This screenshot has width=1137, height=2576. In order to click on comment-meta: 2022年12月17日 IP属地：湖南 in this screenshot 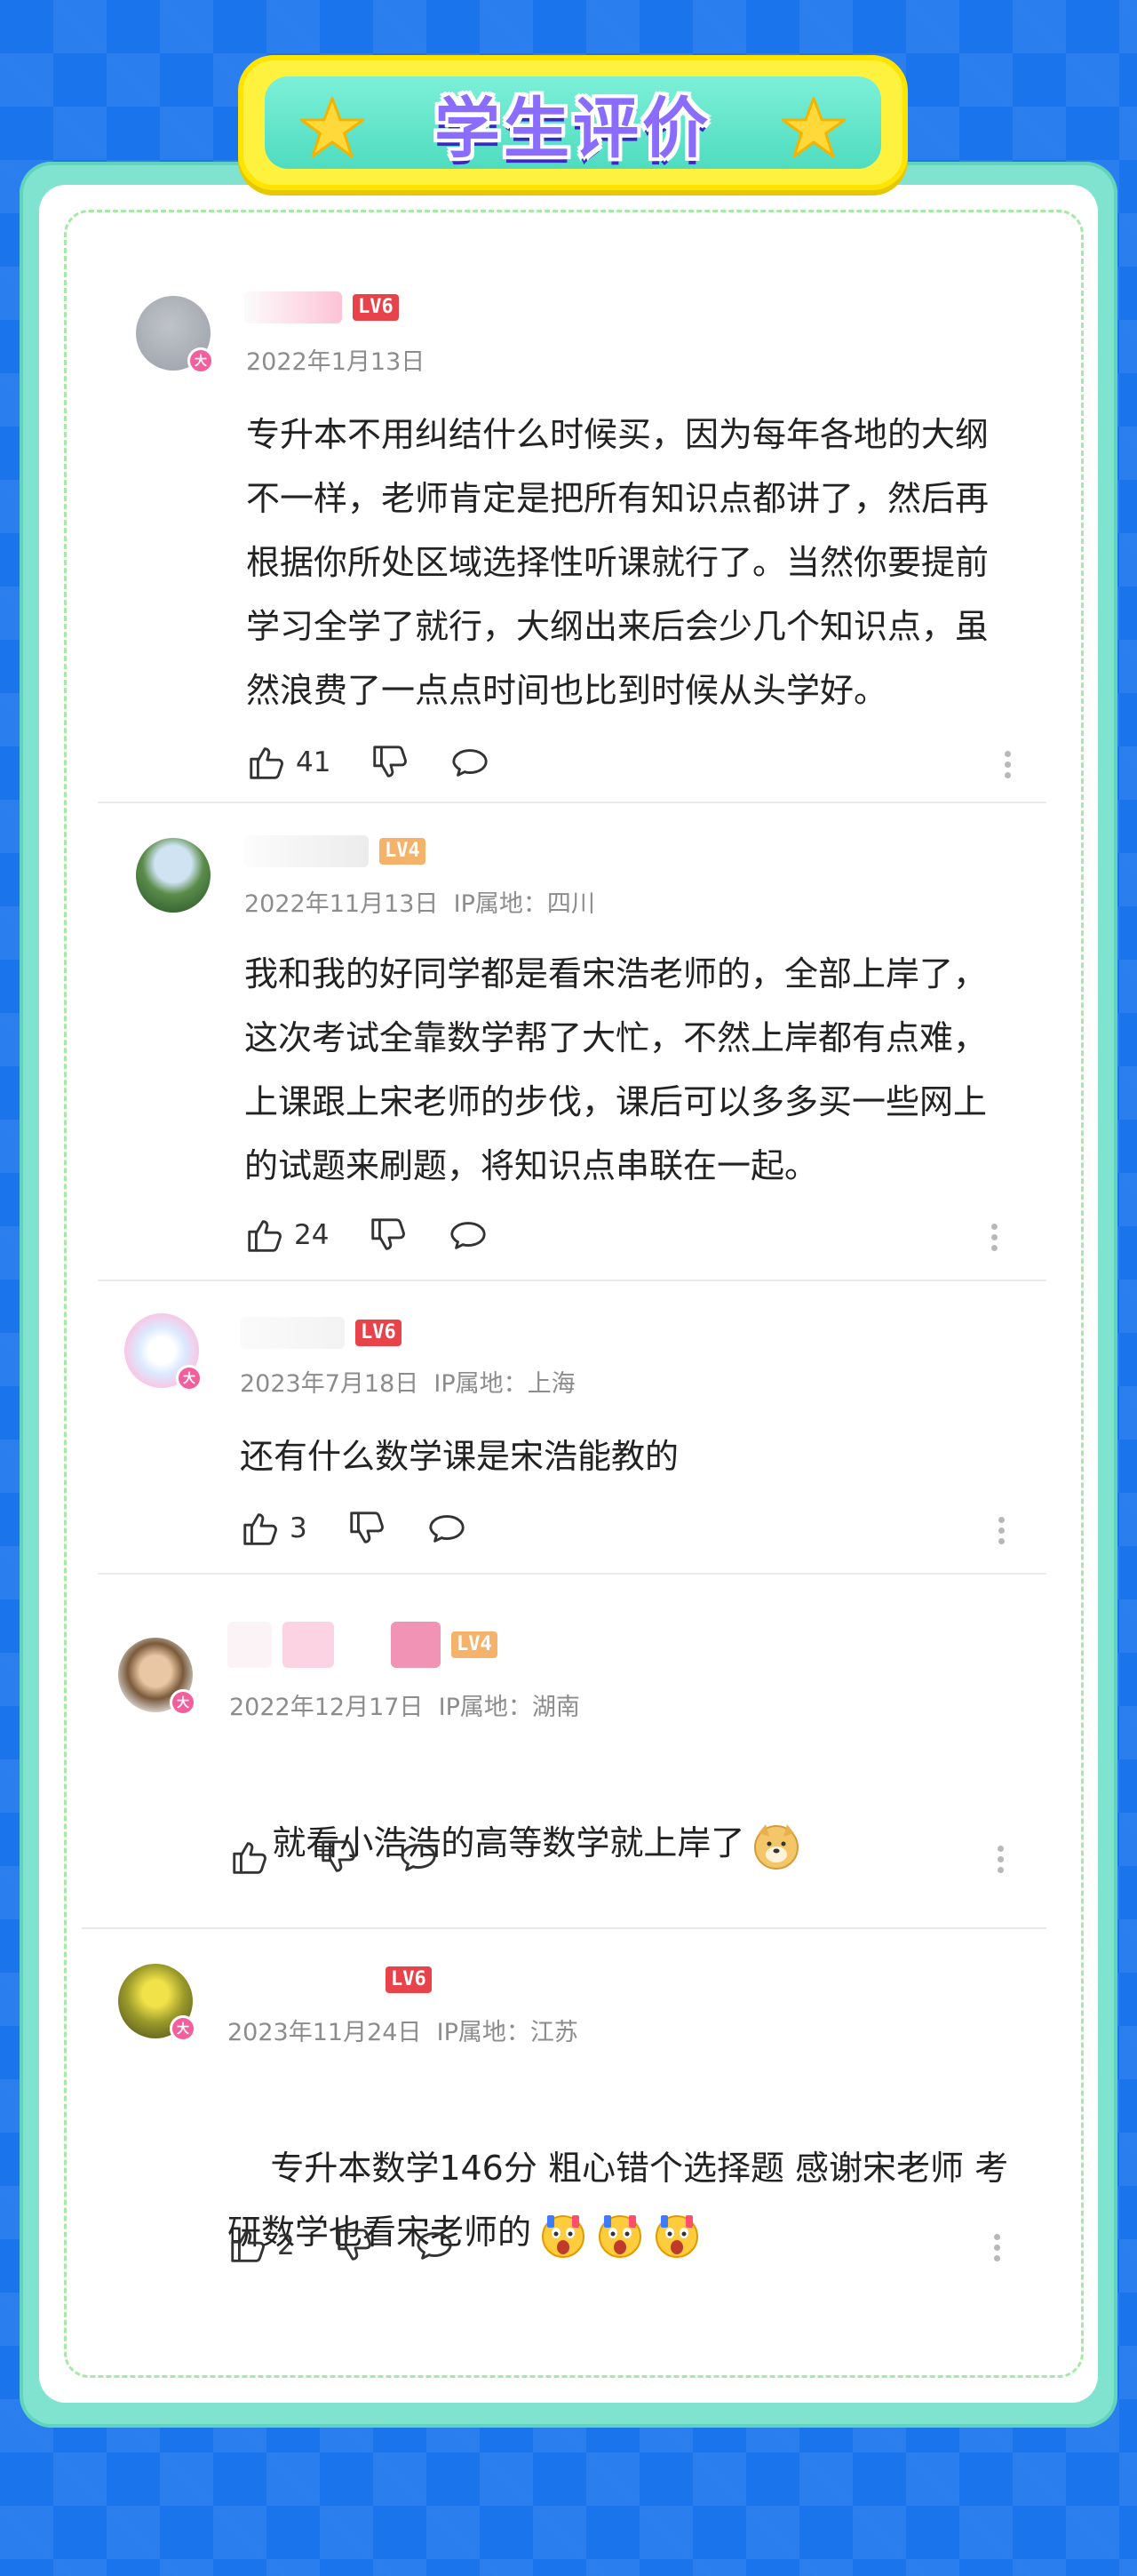, I will do `click(405, 1705)`.